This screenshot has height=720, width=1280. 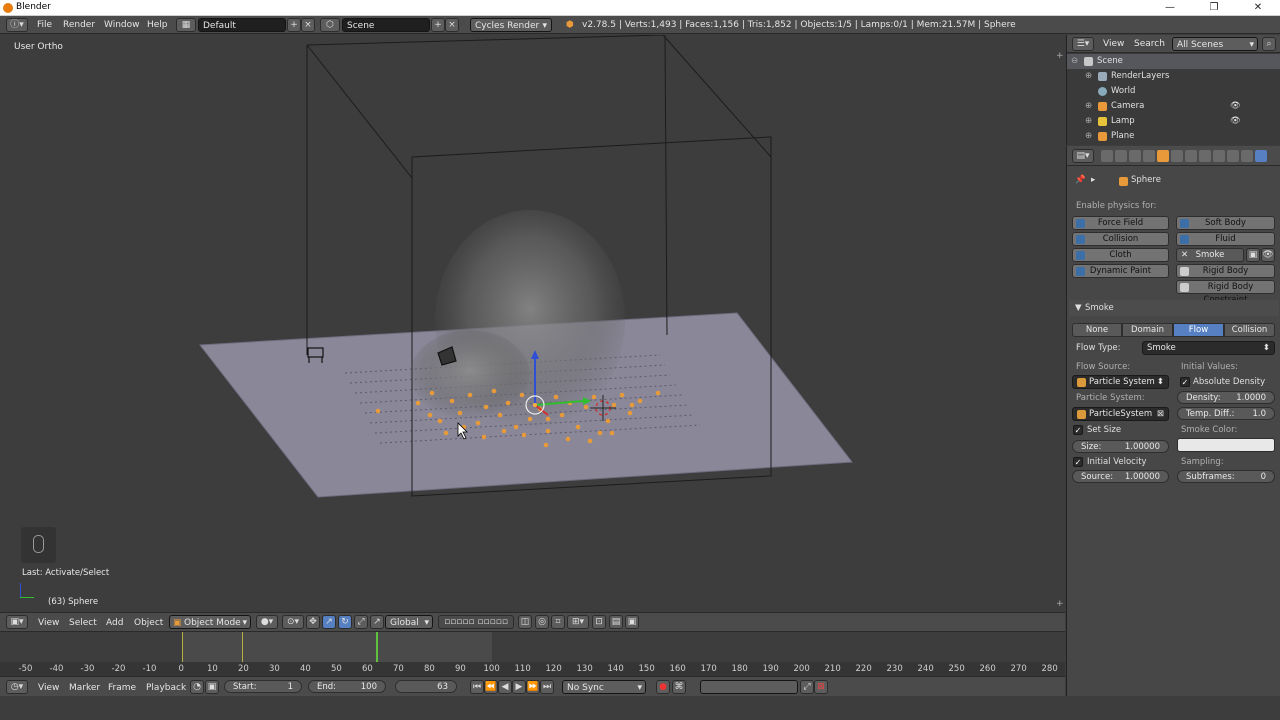 I want to click on force-field-button: Force Field, so click(x=1120, y=223).